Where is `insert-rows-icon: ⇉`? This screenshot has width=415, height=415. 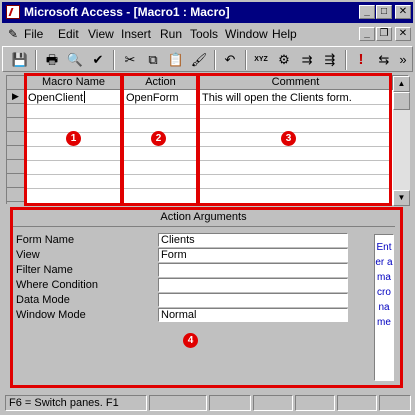
insert-rows-icon: ⇉ is located at coordinates (307, 60).